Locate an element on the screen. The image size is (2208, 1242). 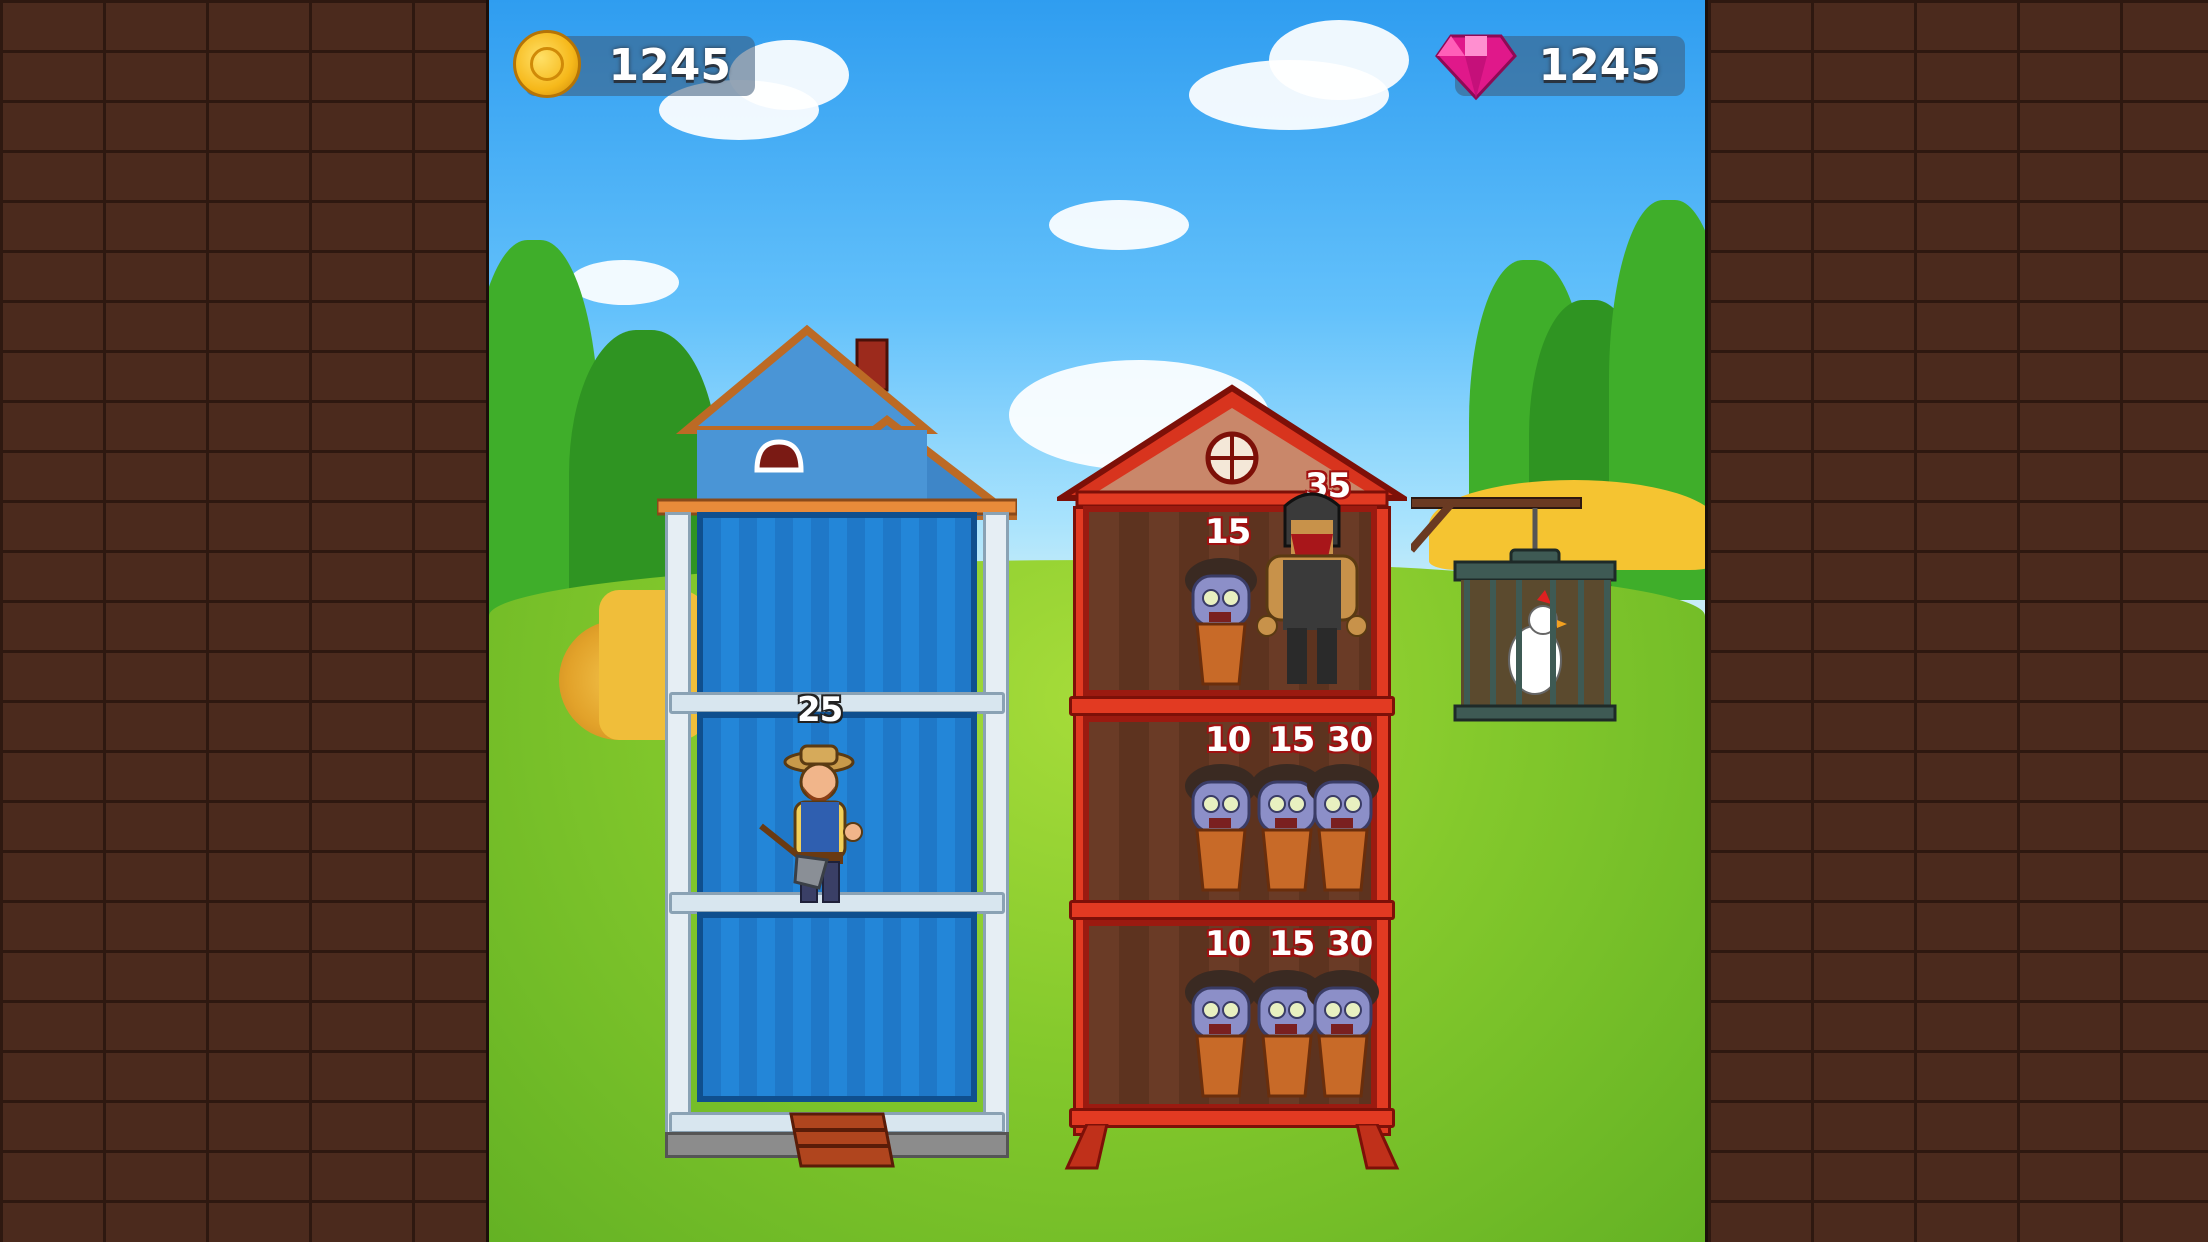
gem-icon is located at coordinates (1476, 67).